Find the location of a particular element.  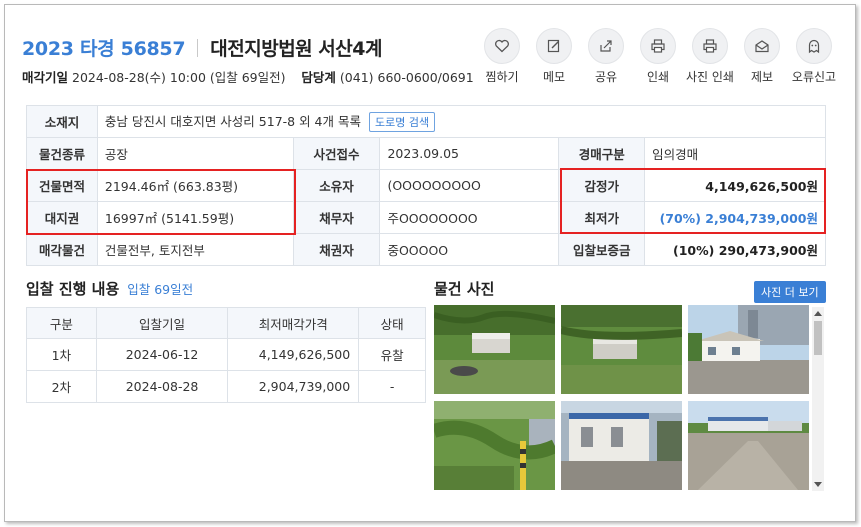

scroll-down-icon is located at coordinates (818, 484).